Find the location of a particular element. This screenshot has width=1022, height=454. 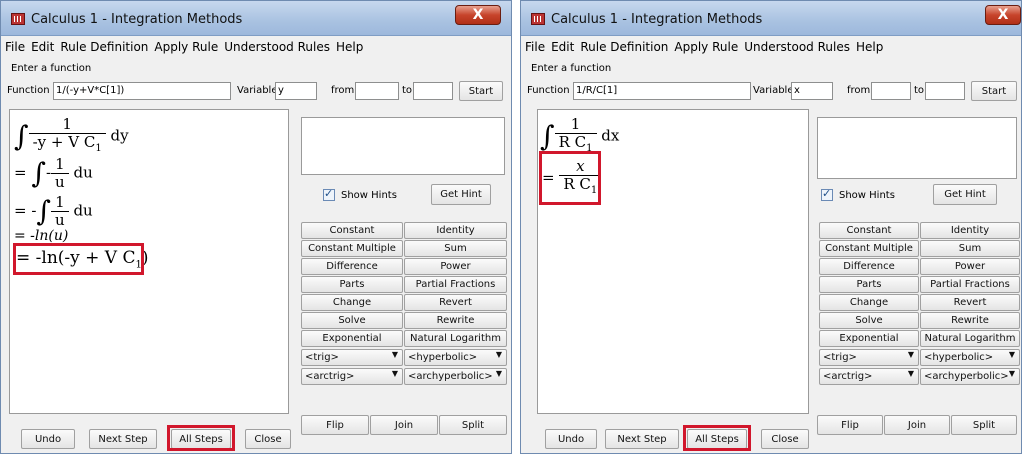

archyperbolic-dropdown-value: <archyperbolic> is located at coordinates (450, 376).